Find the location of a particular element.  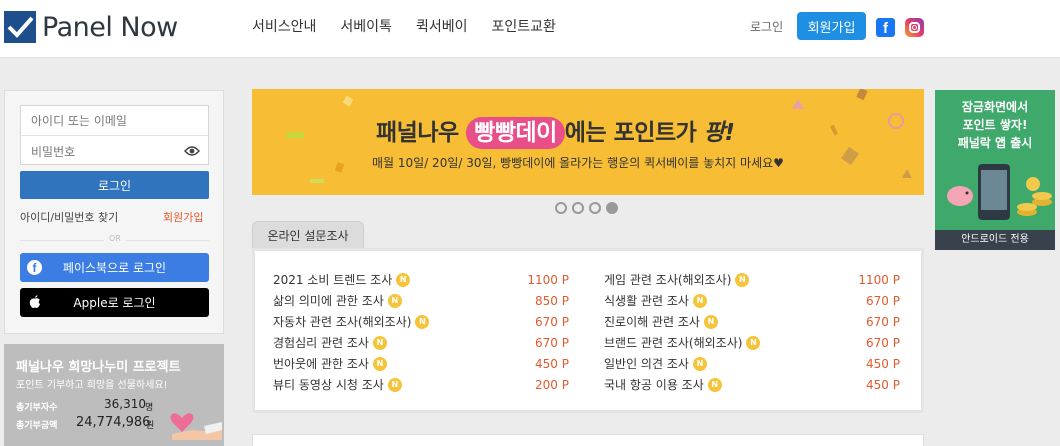

survey-points: 850 P is located at coordinates (552, 300).